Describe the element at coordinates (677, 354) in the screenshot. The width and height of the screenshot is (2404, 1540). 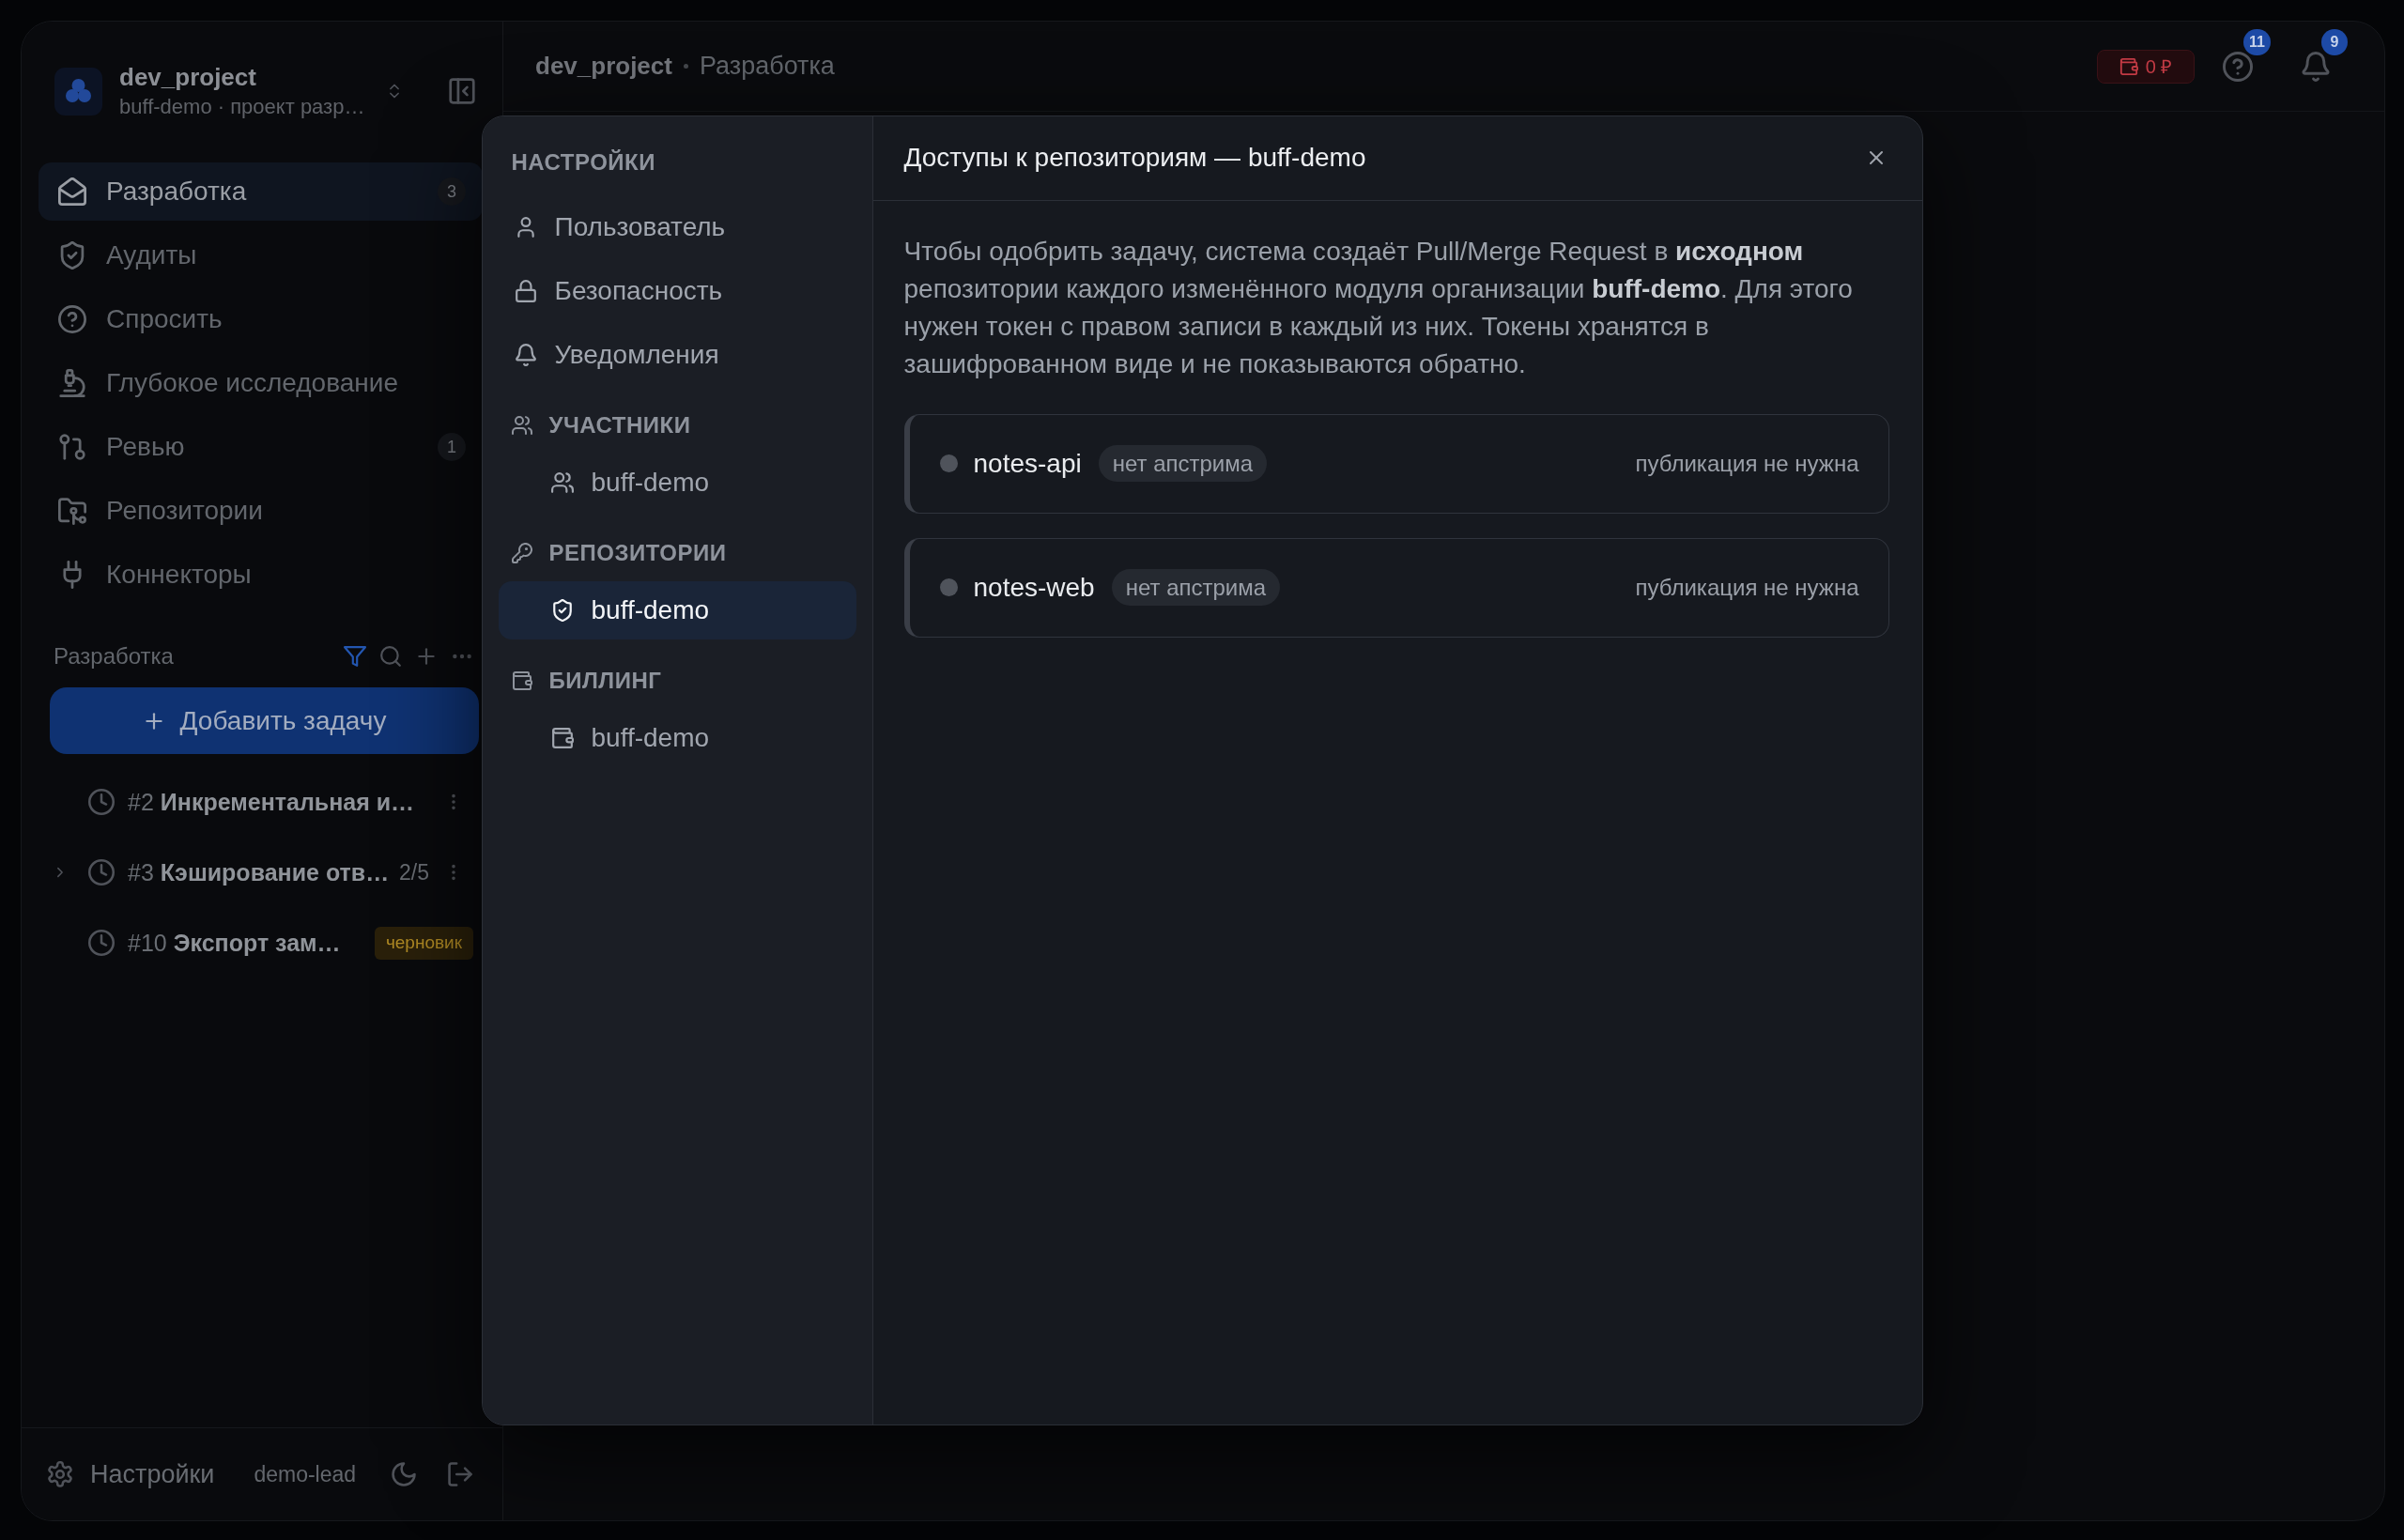
I see `settings-nav-item: Уведомления` at that location.